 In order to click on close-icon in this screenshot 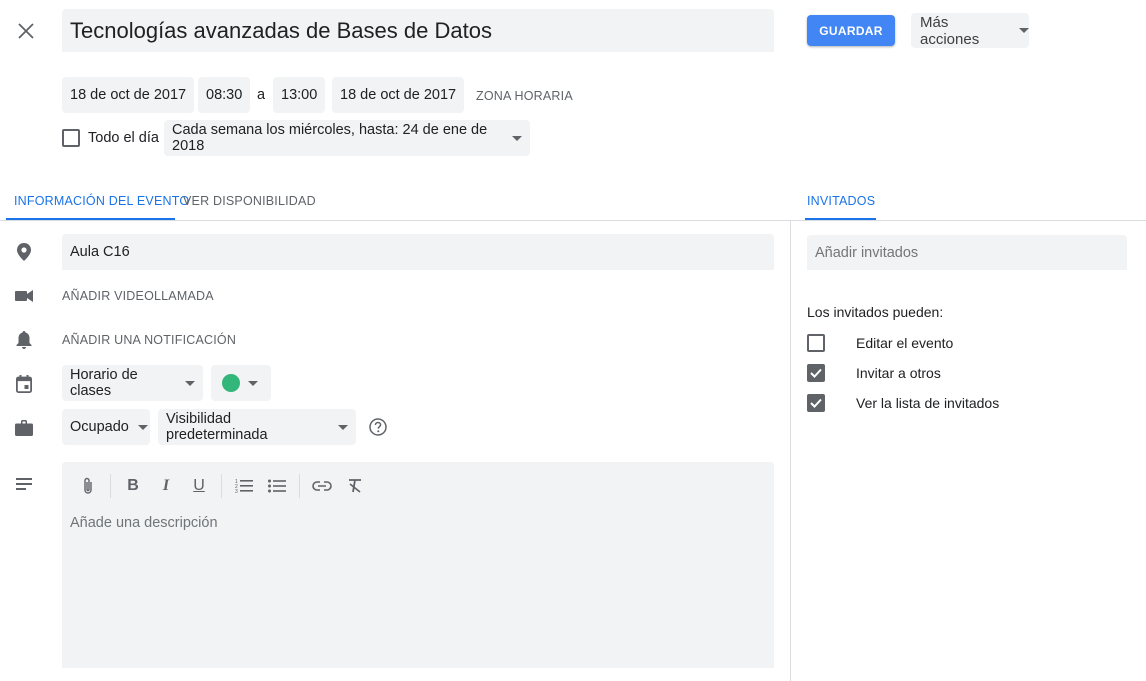, I will do `click(26, 31)`.